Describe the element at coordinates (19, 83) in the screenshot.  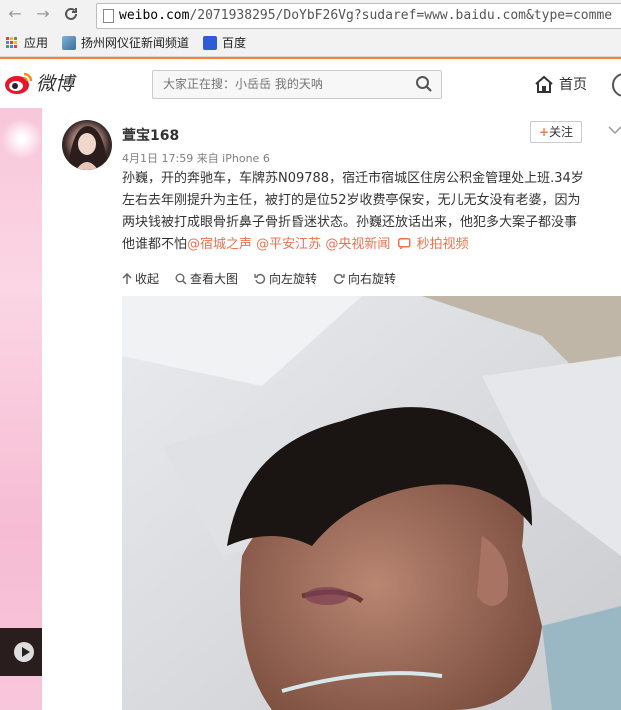
I see `weibo-eye-icon` at that location.